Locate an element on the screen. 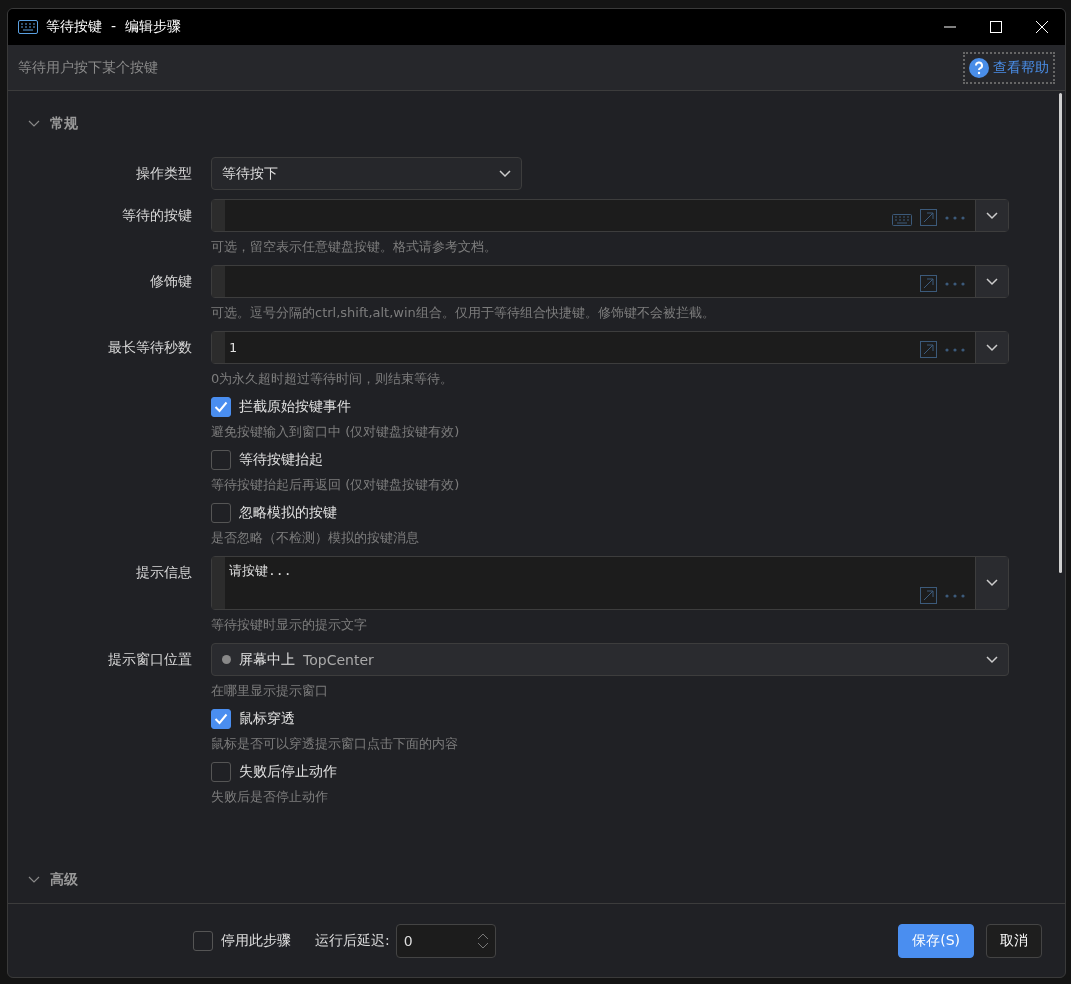  status-dot is located at coordinates (226, 659).